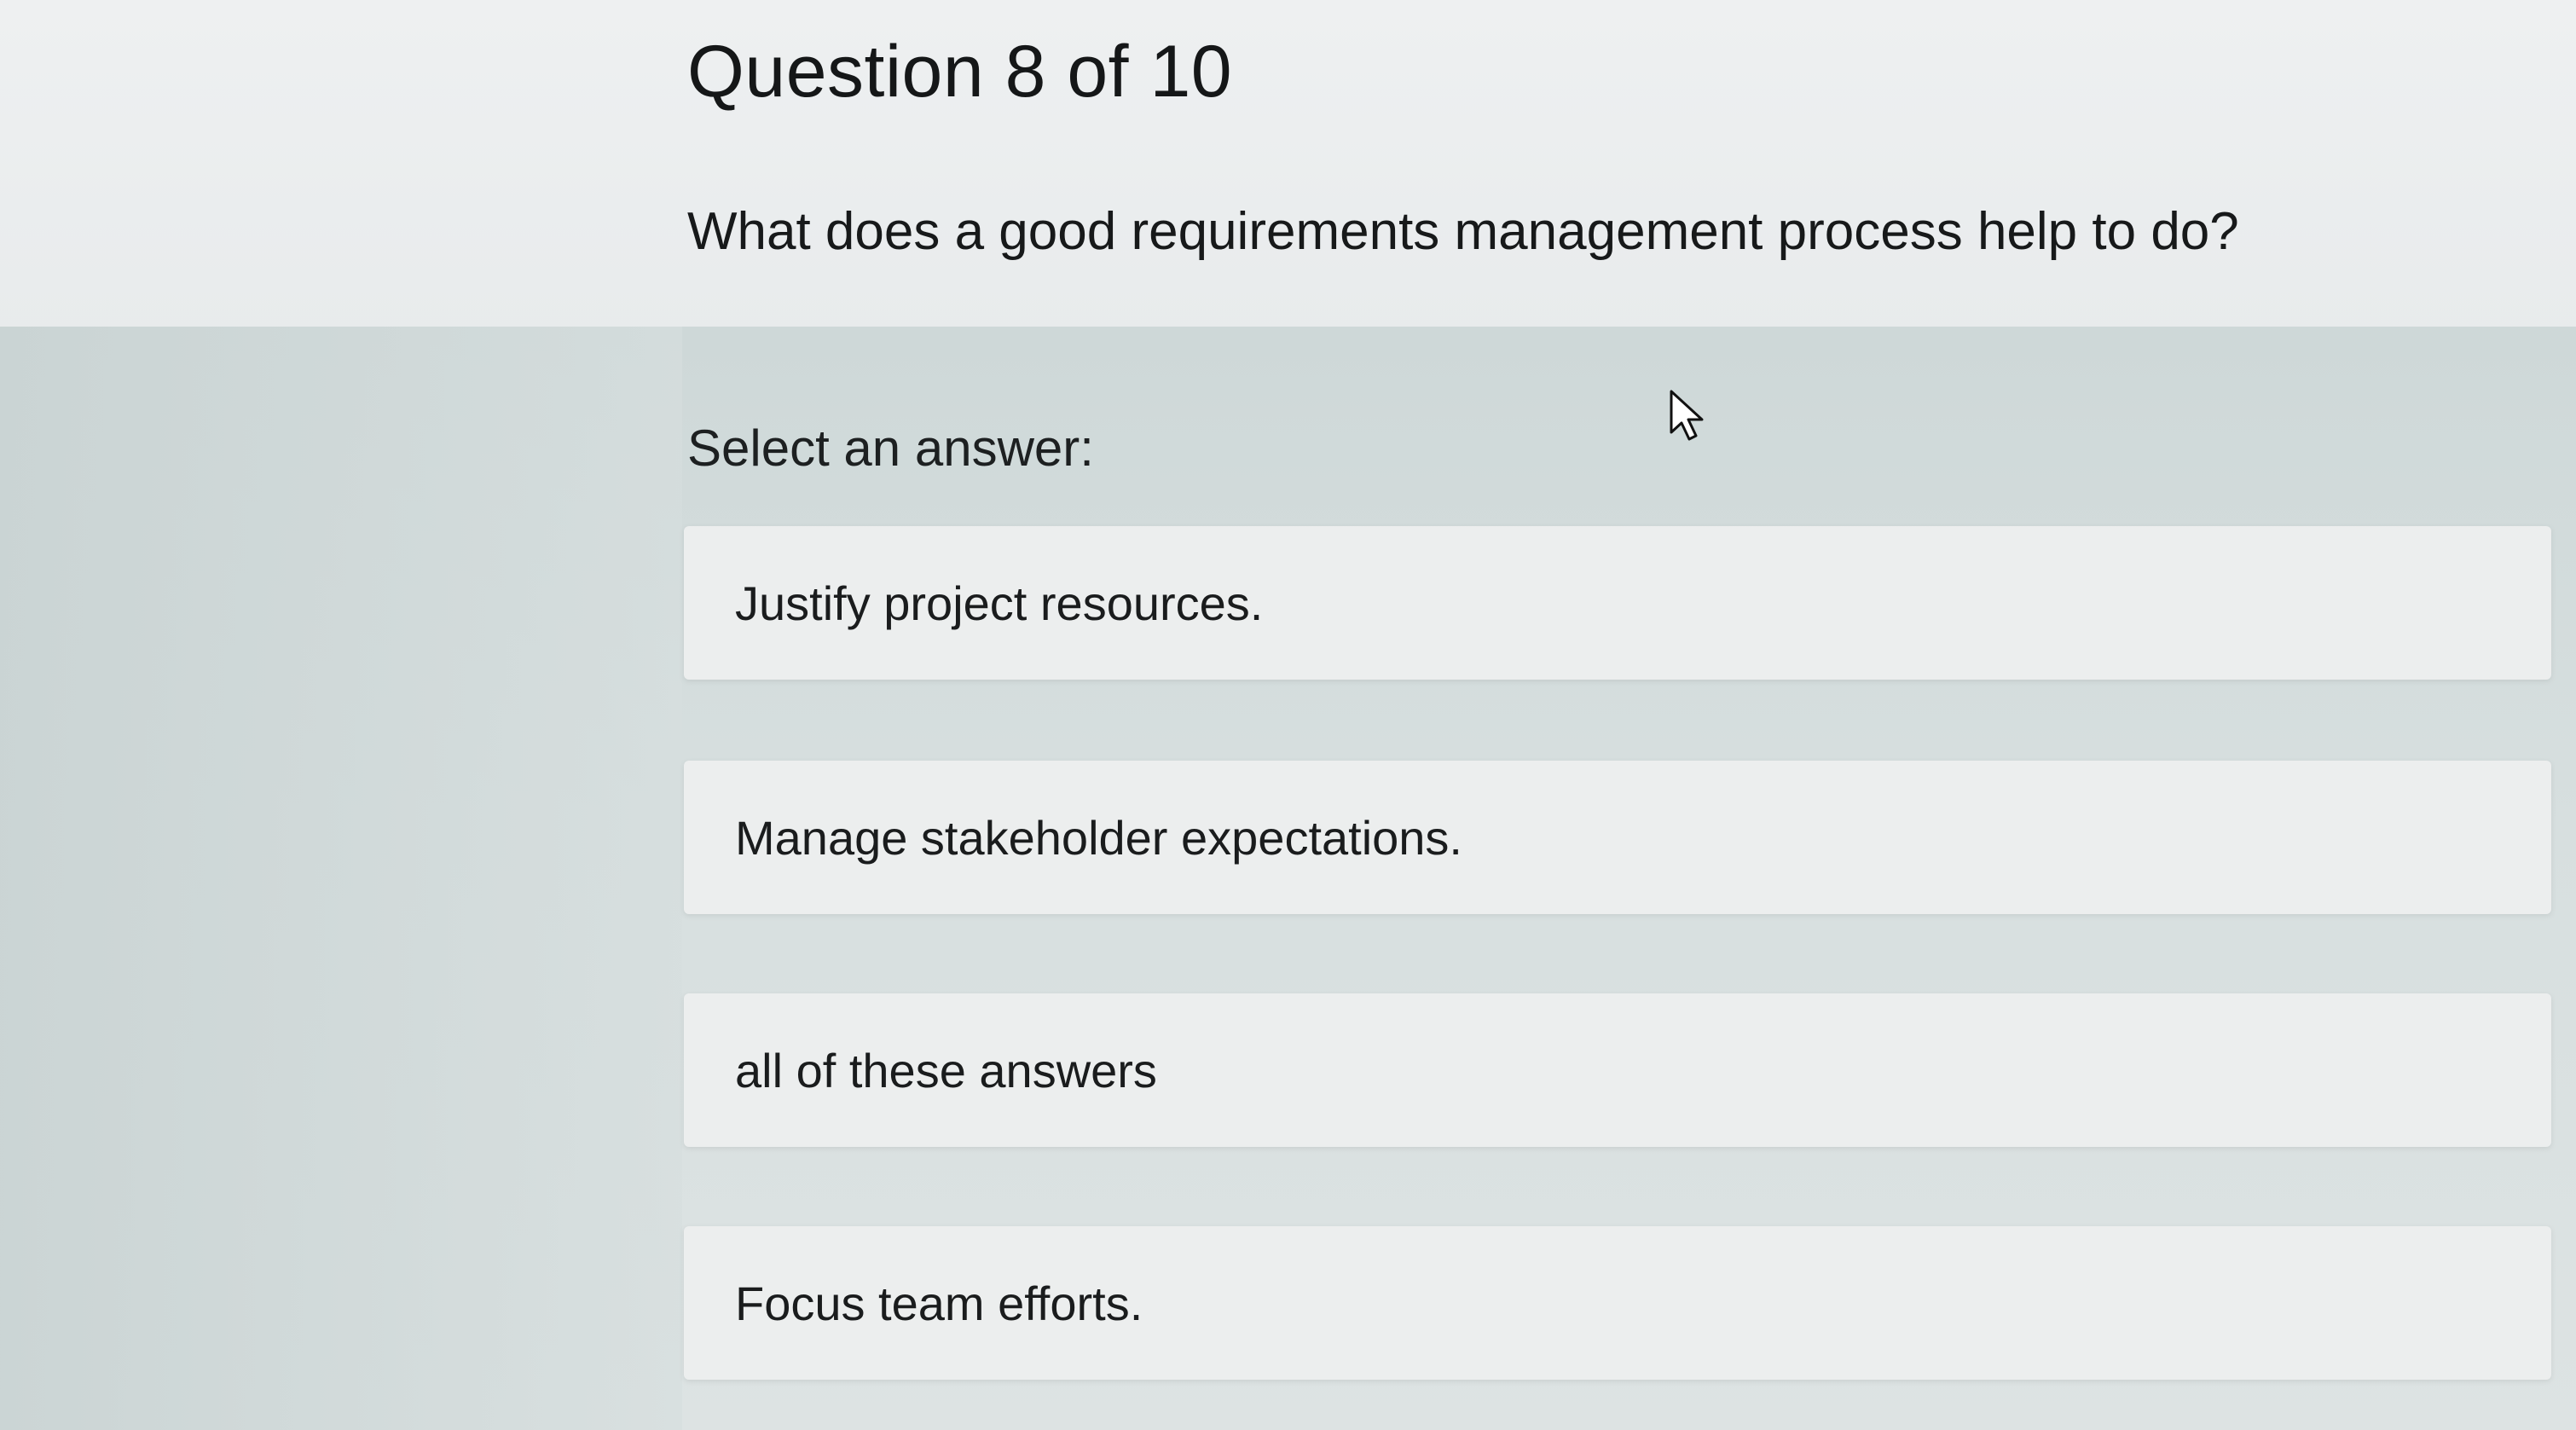 This screenshot has height=1430, width=2576. I want to click on question-counter-title: Question 8 of 10, so click(960, 72).